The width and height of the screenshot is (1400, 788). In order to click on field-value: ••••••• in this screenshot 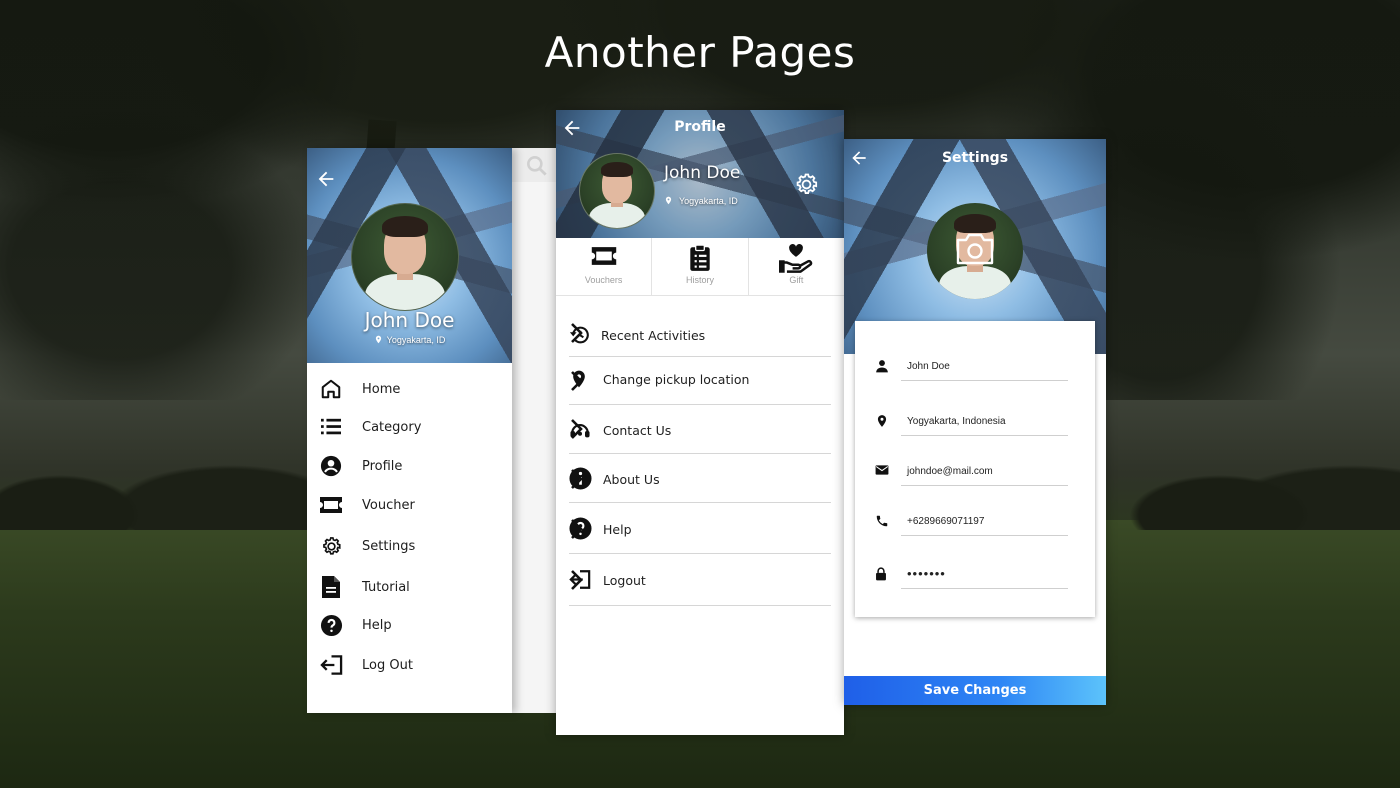, I will do `click(926, 573)`.